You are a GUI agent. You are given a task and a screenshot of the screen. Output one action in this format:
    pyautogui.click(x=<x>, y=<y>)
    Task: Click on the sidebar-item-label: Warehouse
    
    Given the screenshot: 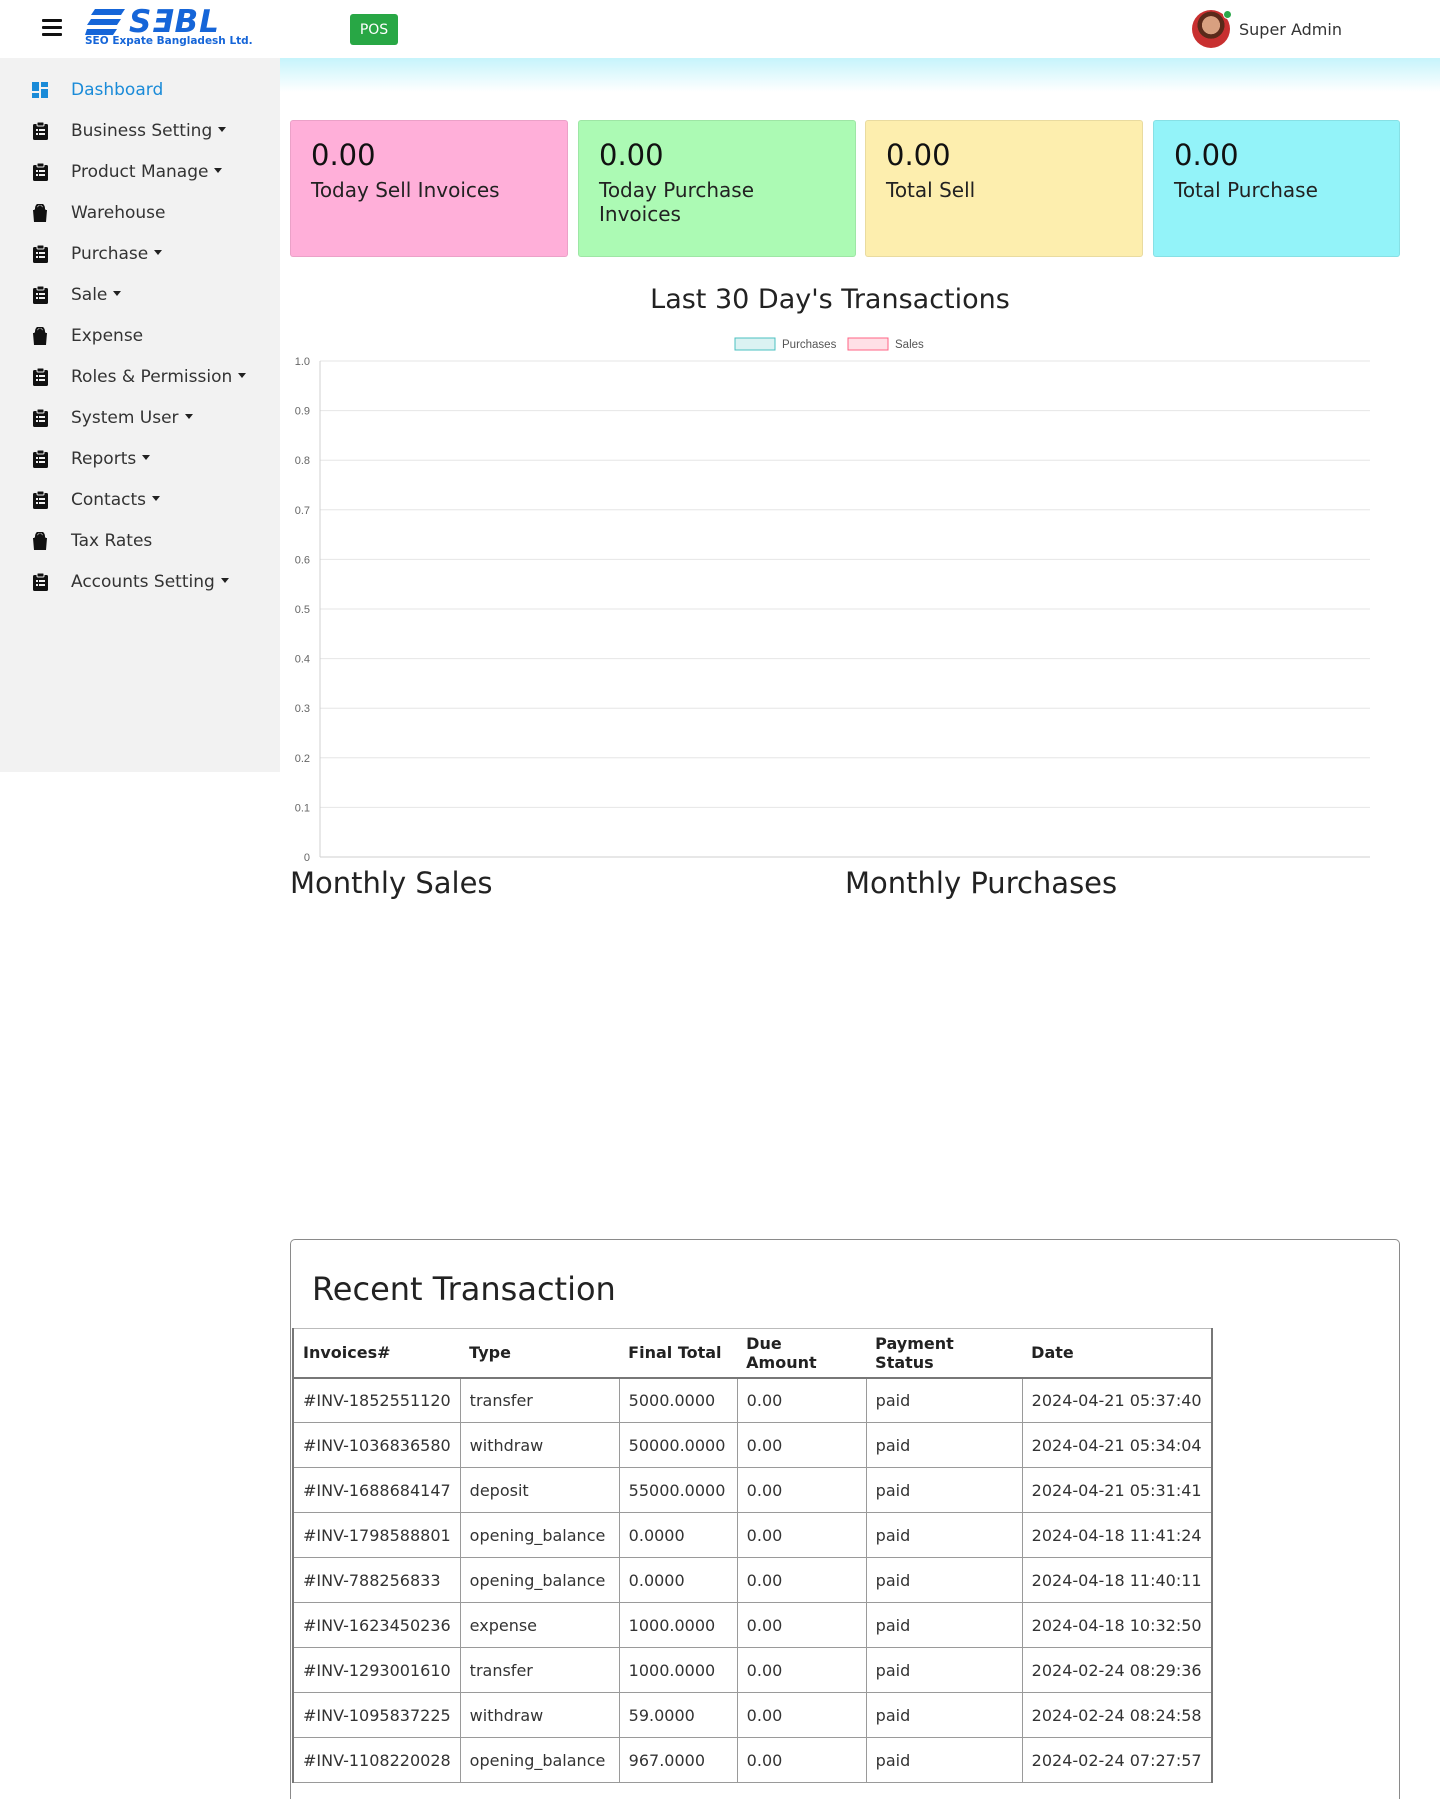 What is the action you would take?
    pyautogui.click(x=118, y=212)
    